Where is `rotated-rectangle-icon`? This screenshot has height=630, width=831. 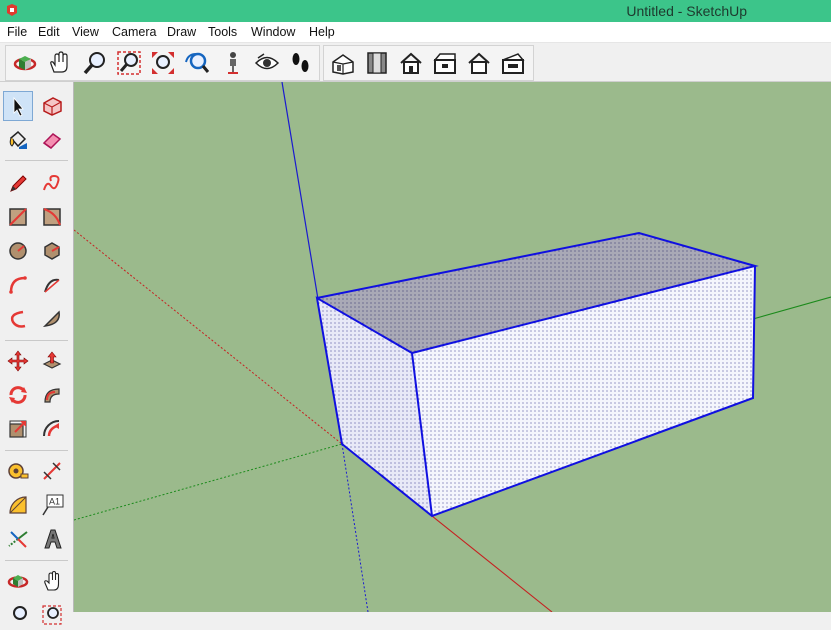 rotated-rectangle-icon is located at coordinates (52, 217).